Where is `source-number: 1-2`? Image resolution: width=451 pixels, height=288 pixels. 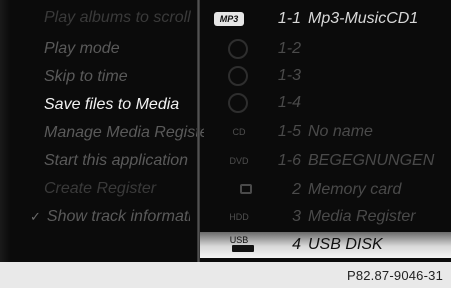
source-number: 1-2 is located at coordinates (289, 48).